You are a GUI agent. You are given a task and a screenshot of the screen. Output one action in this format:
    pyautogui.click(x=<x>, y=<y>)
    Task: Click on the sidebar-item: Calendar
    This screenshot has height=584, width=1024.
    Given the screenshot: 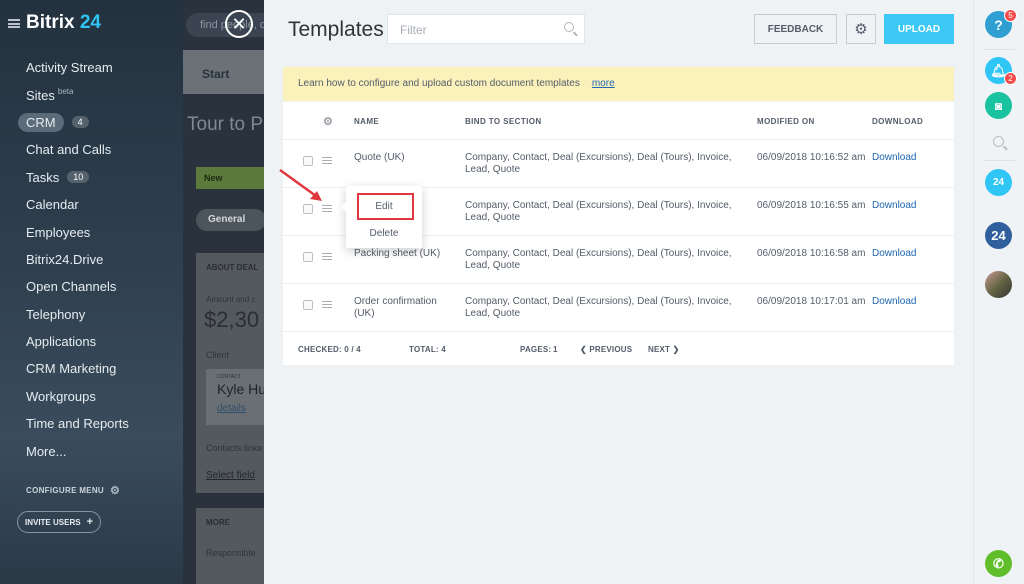 What is the action you would take?
    pyautogui.click(x=77, y=204)
    